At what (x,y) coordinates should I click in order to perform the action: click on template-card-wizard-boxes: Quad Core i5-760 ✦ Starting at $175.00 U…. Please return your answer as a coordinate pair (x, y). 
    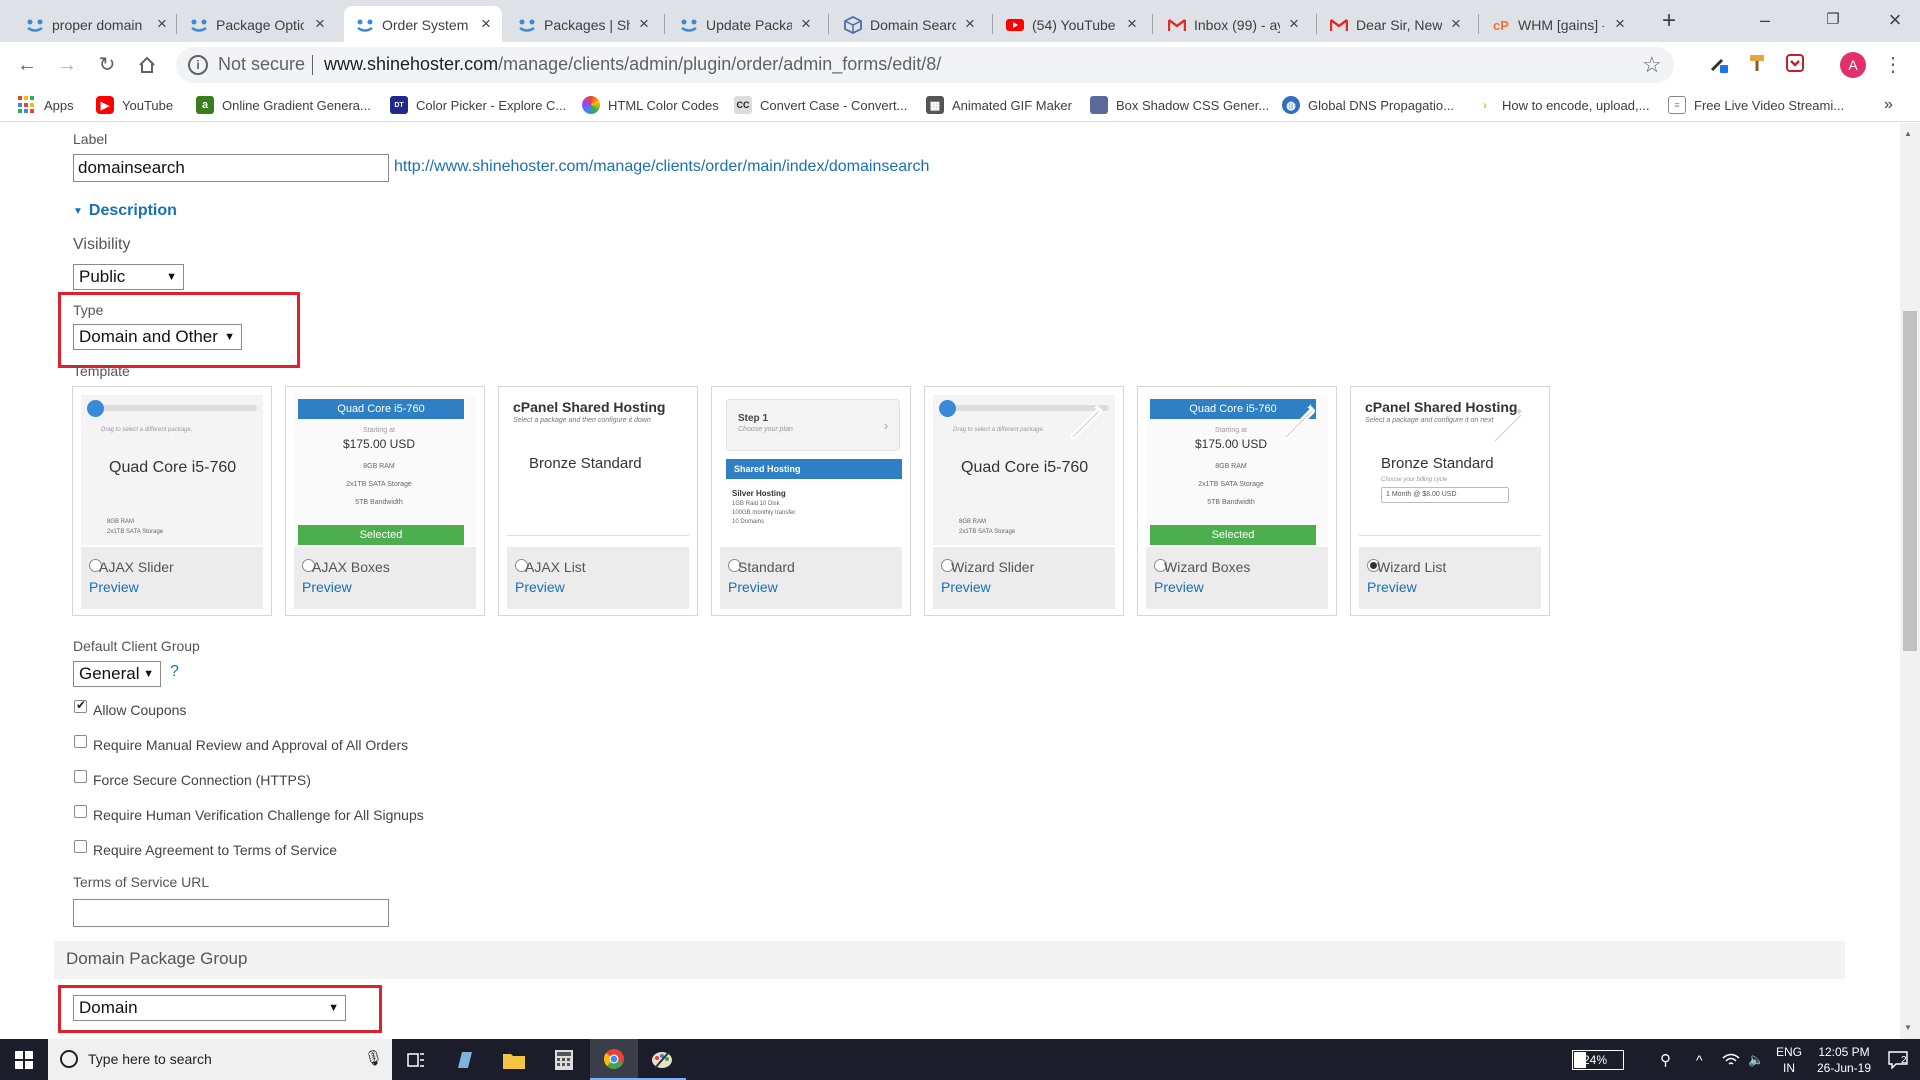
    Looking at the image, I should click on (1237, 501).